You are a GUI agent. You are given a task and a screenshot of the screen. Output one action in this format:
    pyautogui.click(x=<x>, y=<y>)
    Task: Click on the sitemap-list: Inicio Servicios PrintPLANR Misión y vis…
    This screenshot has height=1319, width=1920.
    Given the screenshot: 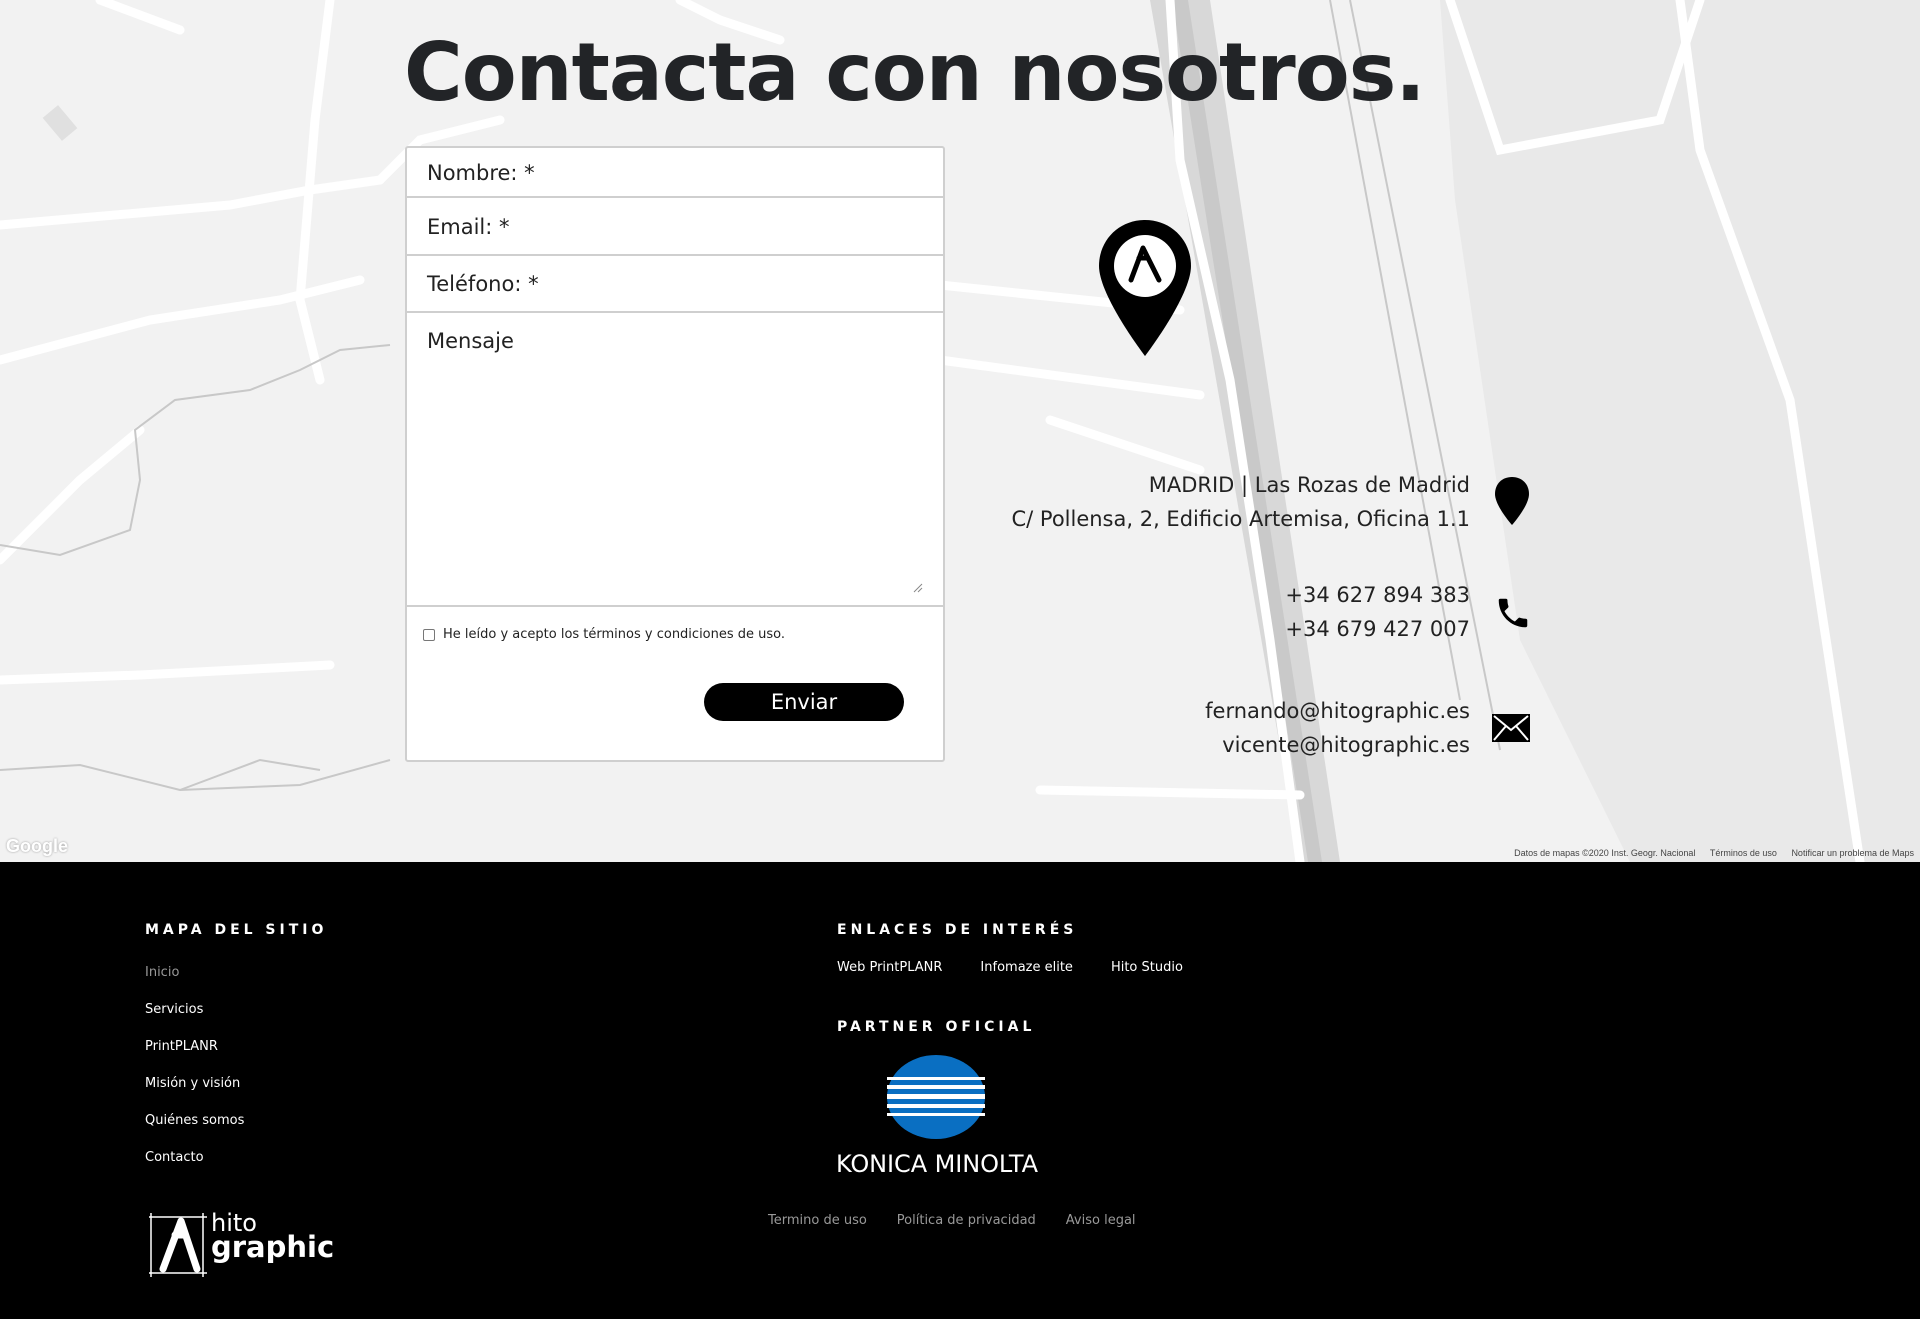 What is the action you would take?
    pyautogui.click(x=194, y=1065)
    